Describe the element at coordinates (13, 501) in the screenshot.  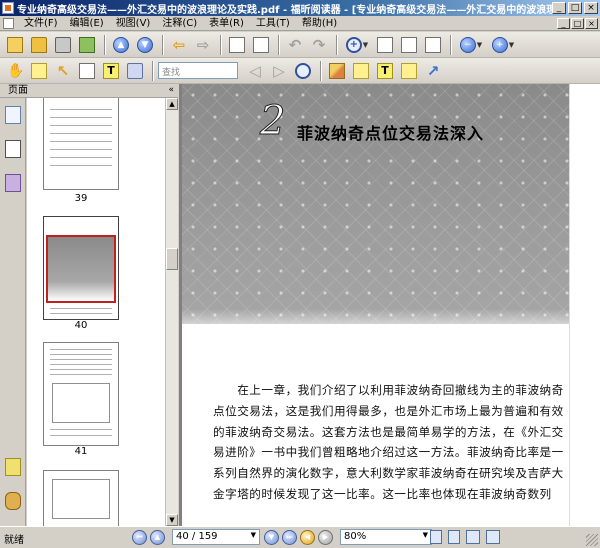
I see `attachments-icon` at that location.